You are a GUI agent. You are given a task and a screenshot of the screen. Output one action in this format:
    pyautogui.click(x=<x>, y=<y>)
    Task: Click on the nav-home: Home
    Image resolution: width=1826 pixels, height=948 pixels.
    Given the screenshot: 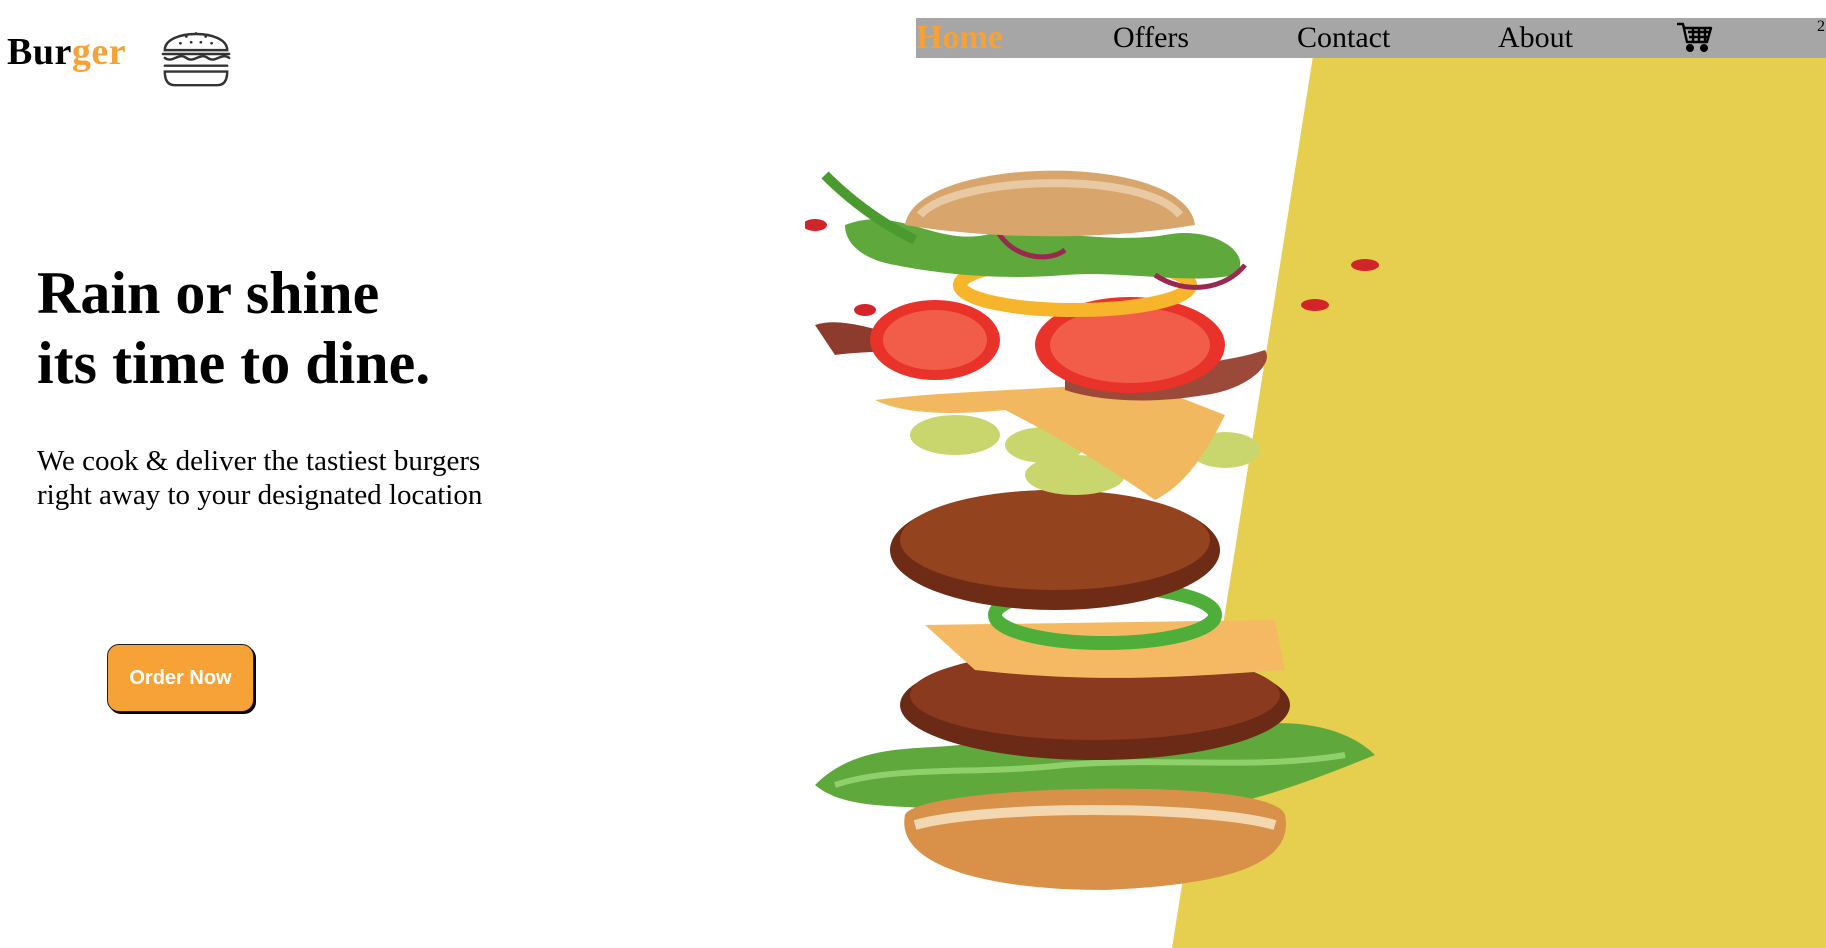 What is the action you would take?
    pyautogui.click(x=959, y=38)
    